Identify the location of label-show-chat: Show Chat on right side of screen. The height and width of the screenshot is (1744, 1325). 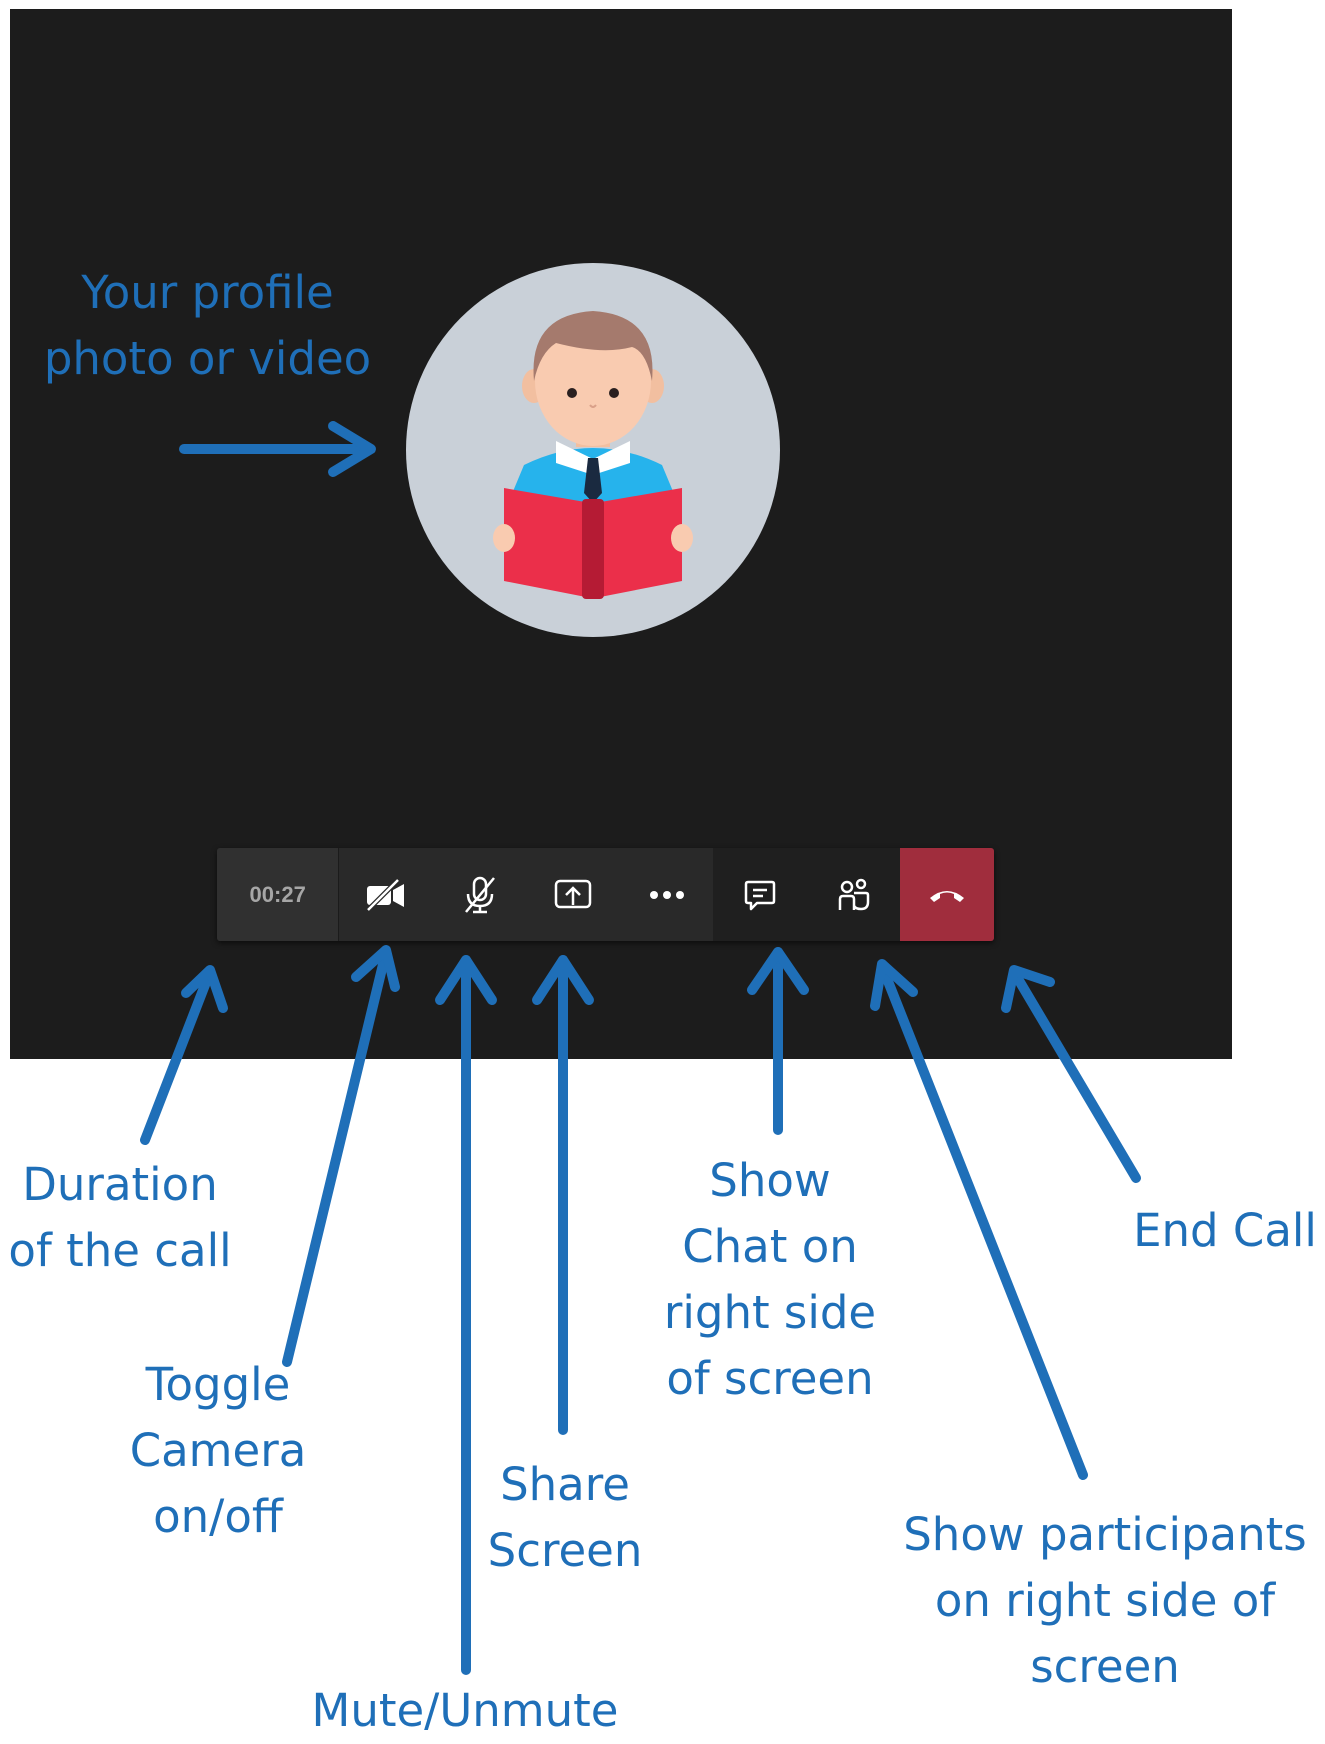
(770, 1279).